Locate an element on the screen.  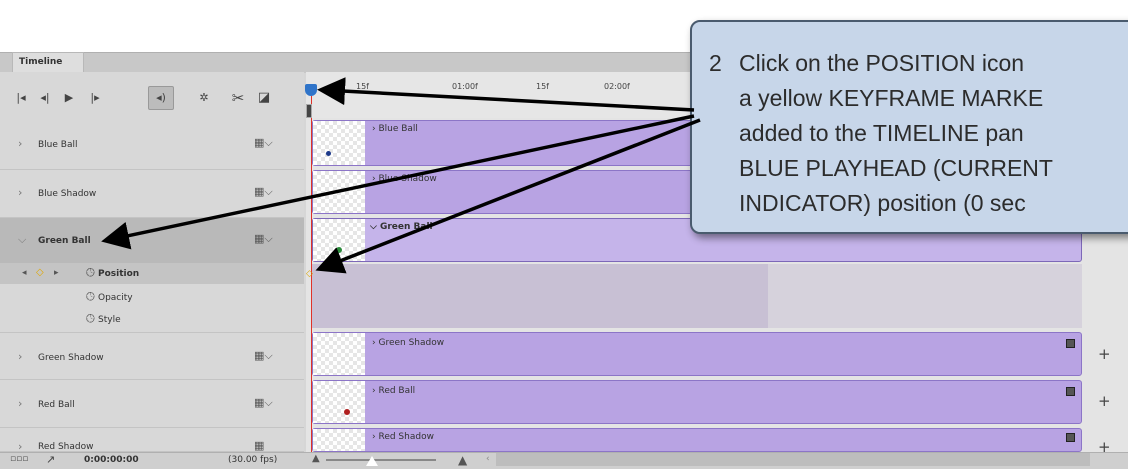
arrow-to-playhead is located at coordinates (506, 94).